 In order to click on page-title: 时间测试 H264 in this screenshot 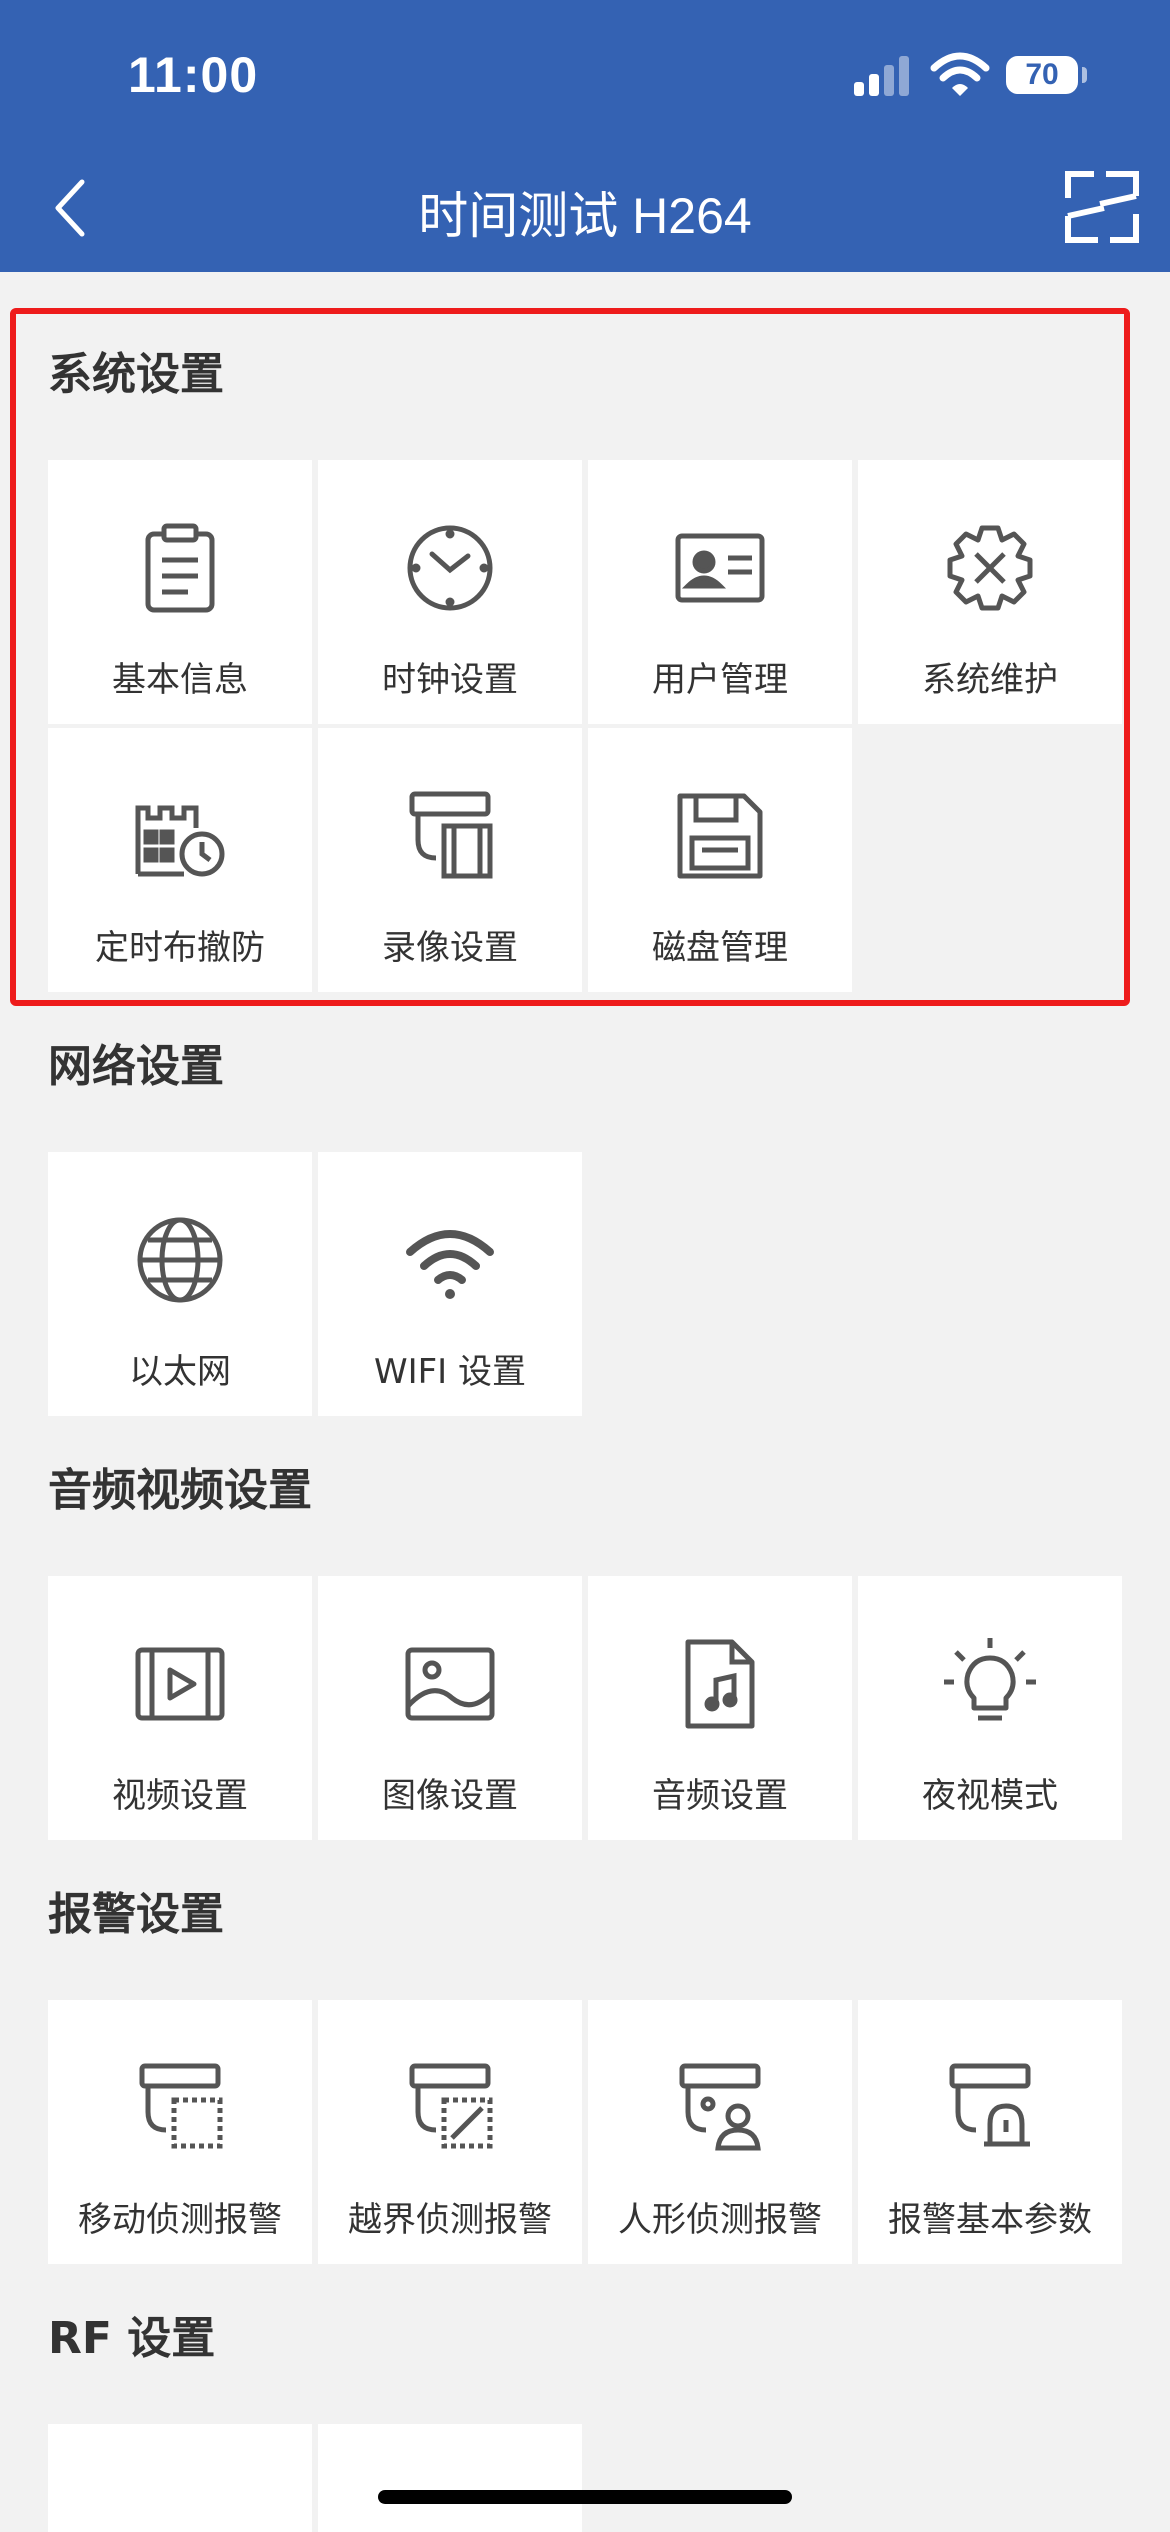, I will do `click(585, 216)`.